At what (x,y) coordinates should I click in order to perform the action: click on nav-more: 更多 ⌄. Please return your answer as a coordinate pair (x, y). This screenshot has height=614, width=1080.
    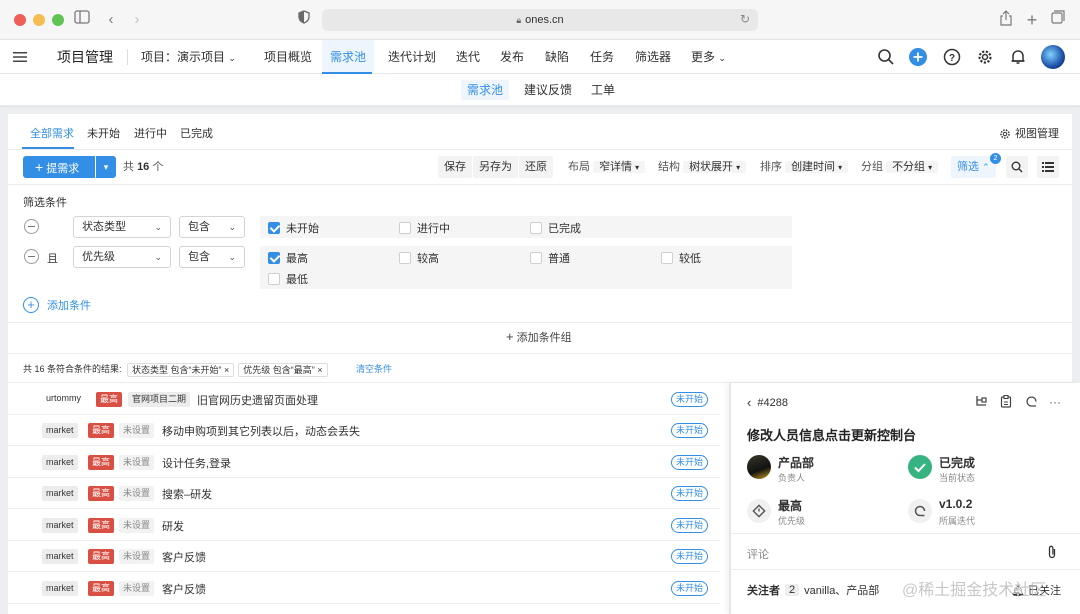
    Looking at the image, I should click on (708, 57).